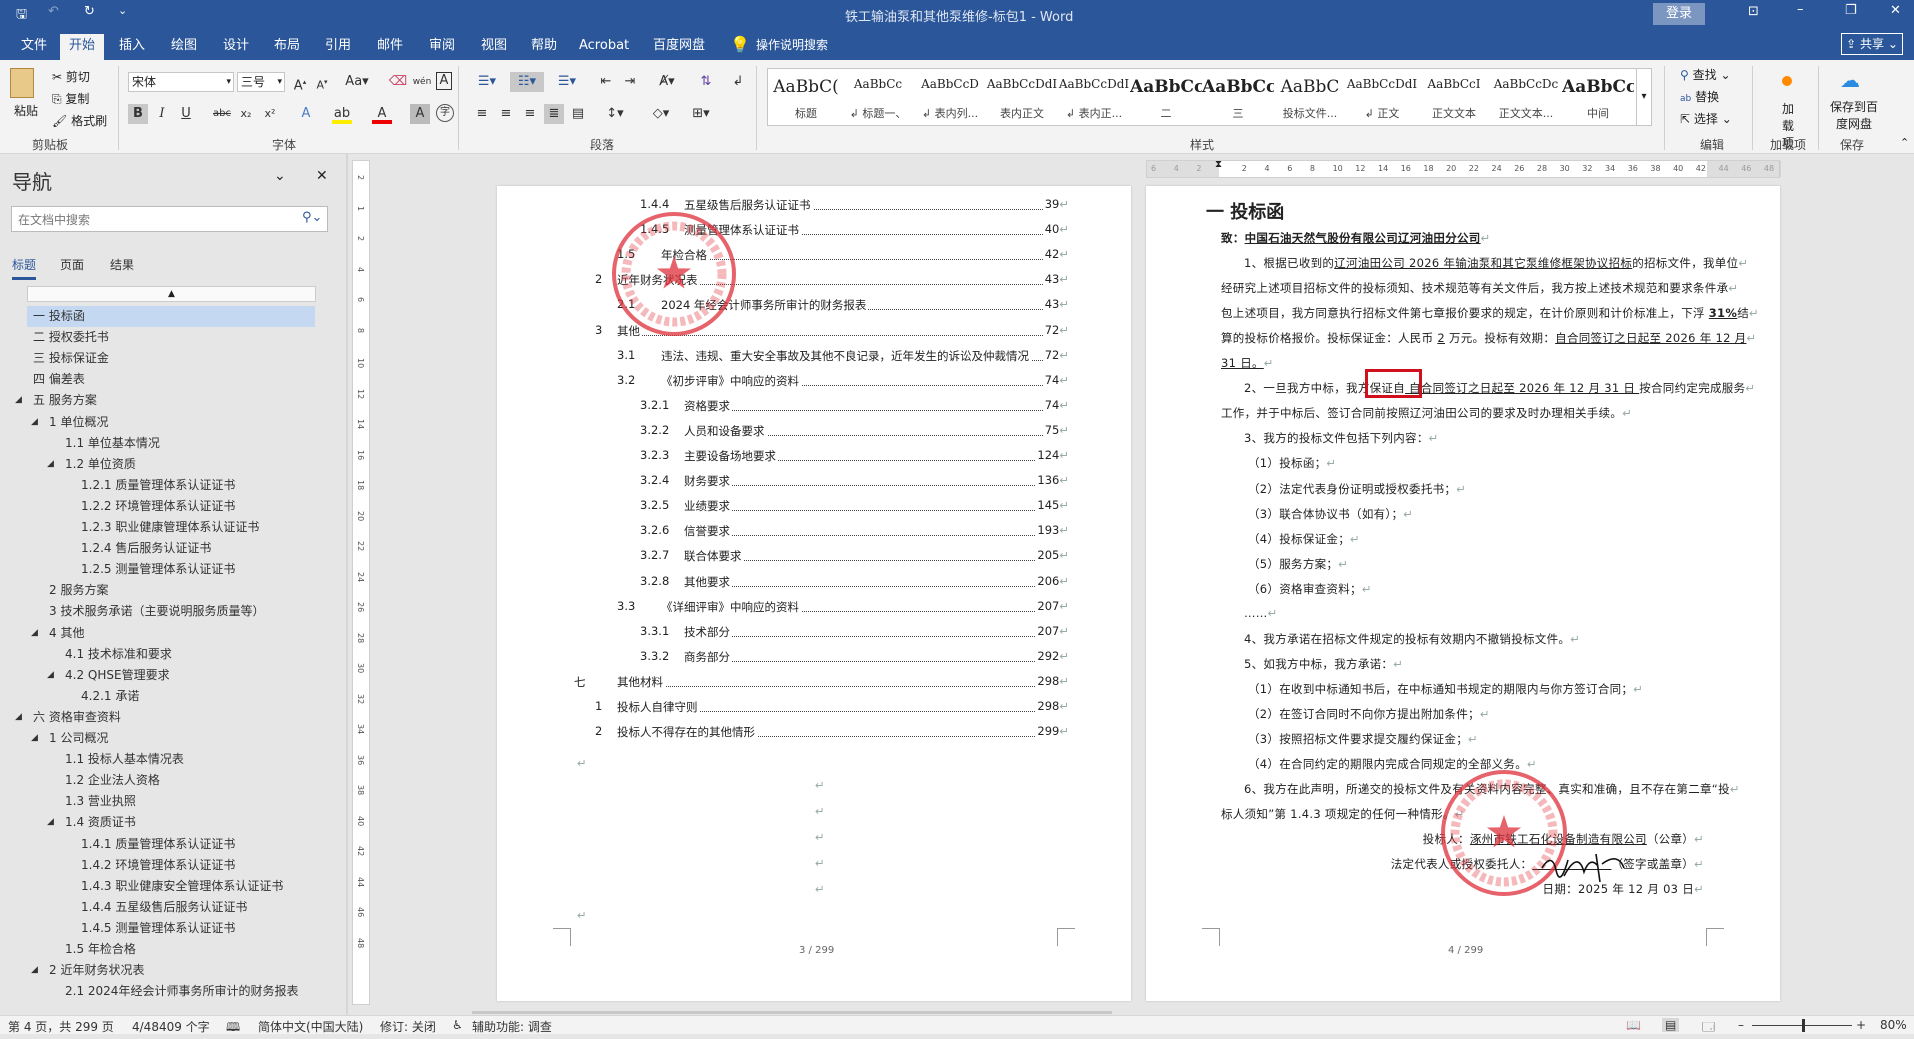 This screenshot has width=1914, height=1039. What do you see at coordinates (22, 83) in the screenshot?
I see `paste-icon` at bounding box center [22, 83].